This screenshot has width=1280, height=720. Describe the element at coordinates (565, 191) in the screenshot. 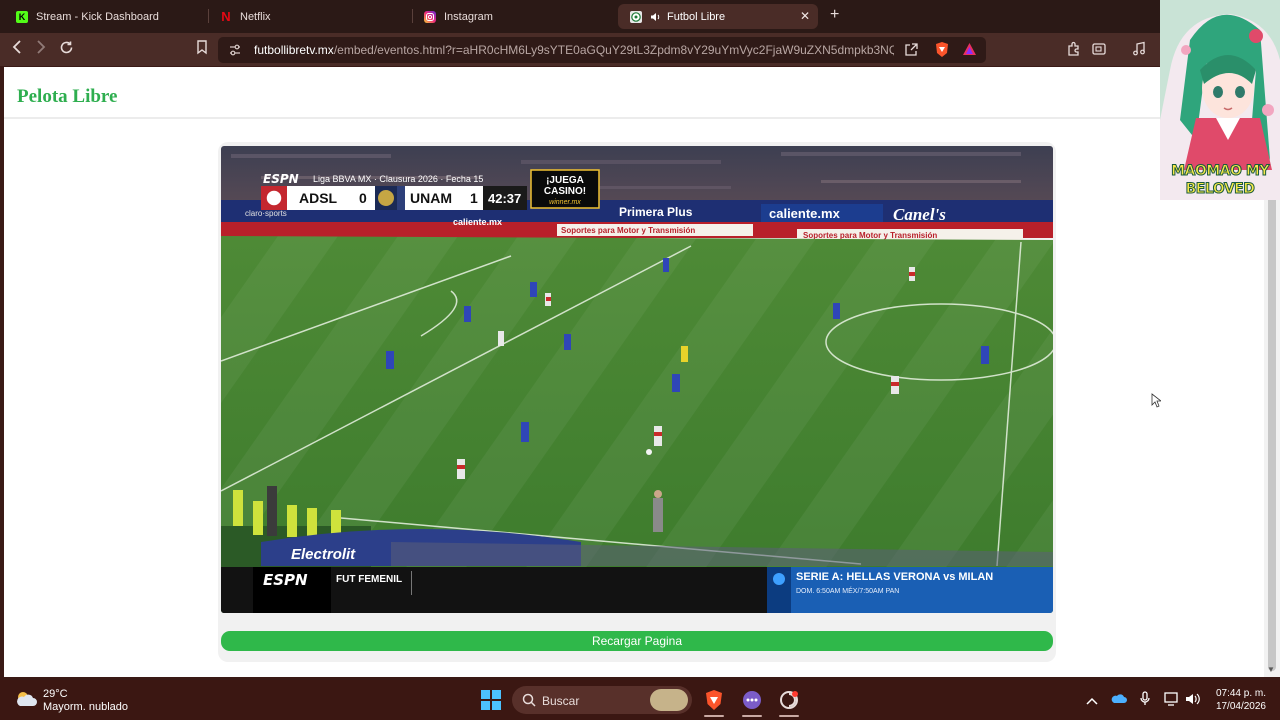

I see `promo-line-2: CASINO!` at that location.